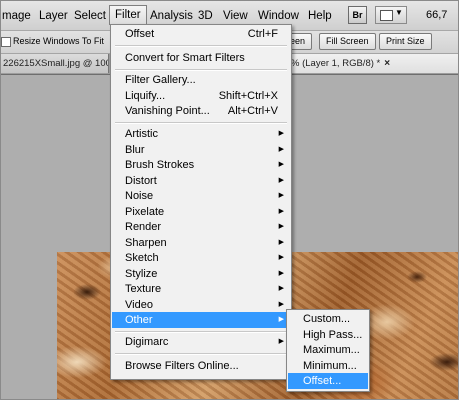 Image resolution: width=459 pixels, height=400 pixels. Describe the element at coordinates (201, 165) in the screenshot. I see `menu-item-brush-strokes: Brush Strokes ▶` at that location.